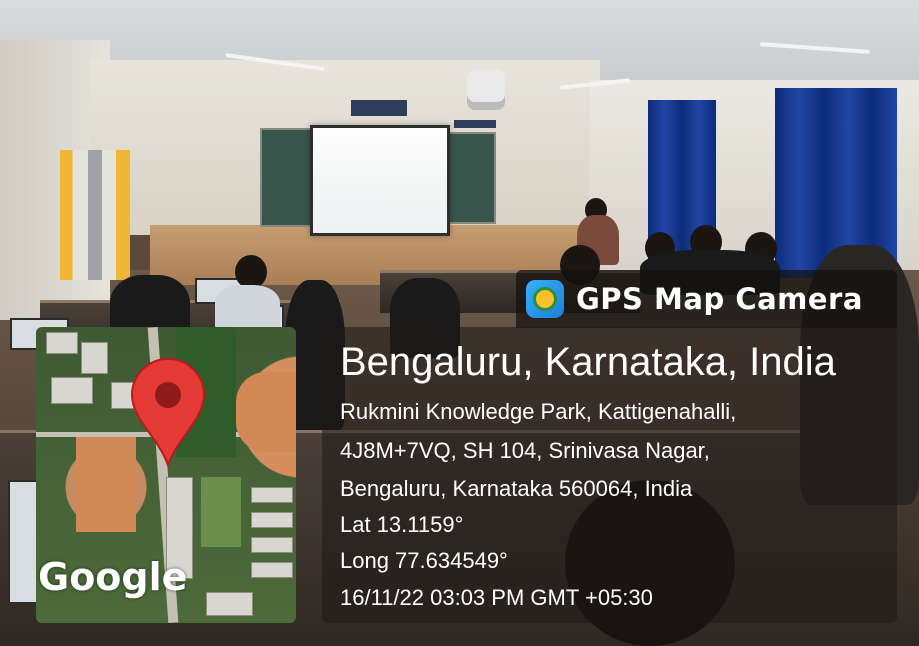  I want to click on wall-sign-small, so click(475, 124).